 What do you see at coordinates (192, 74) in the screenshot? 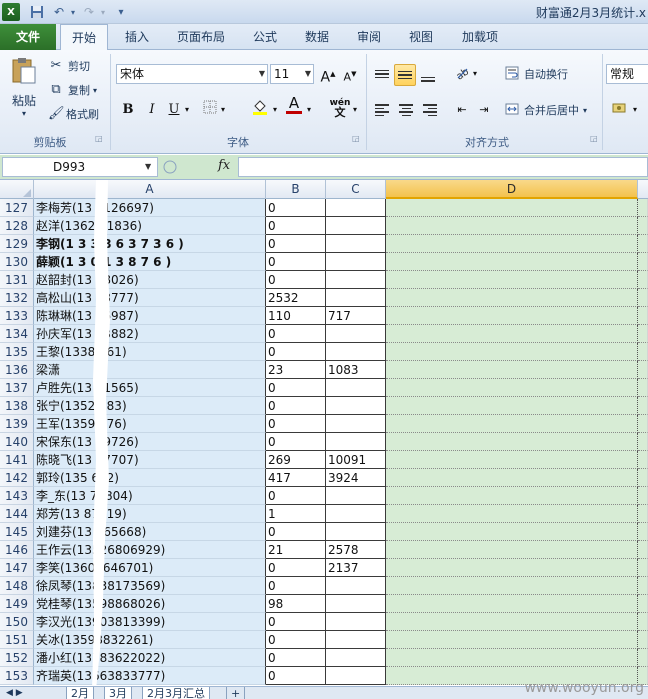
I see `font-name-combo: 宋体 ▼` at bounding box center [192, 74].